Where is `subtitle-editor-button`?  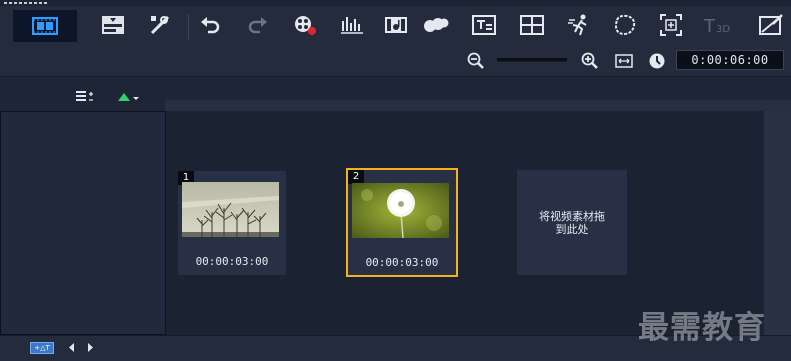 subtitle-editor-button is located at coordinates (484, 25).